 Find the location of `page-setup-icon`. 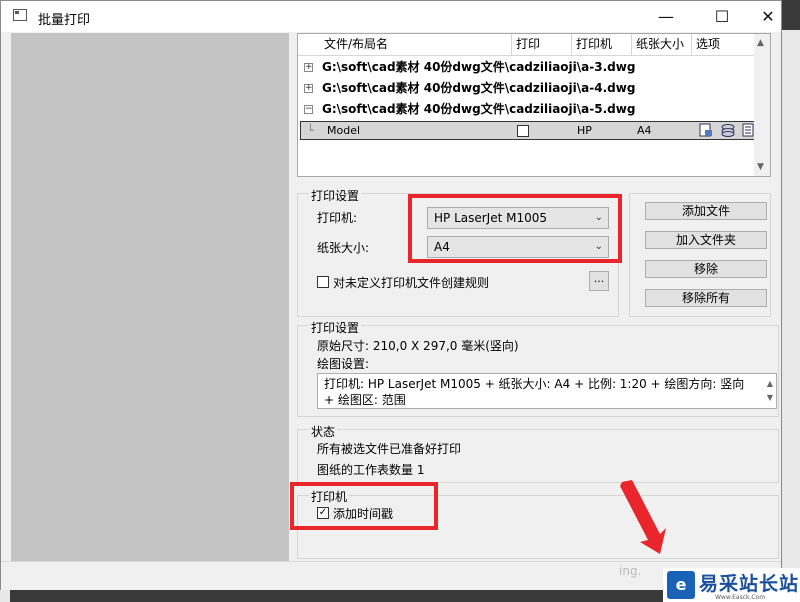

page-setup-icon is located at coordinates (706, 132).